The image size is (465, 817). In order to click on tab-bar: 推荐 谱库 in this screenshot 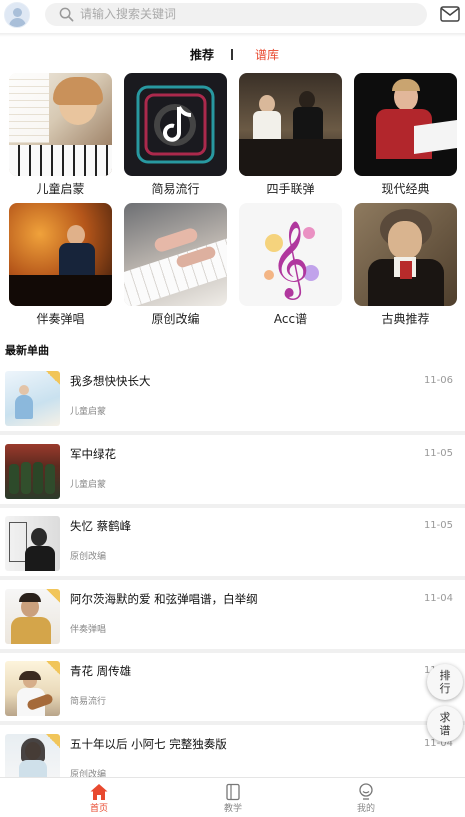, I will do `click(232, 55)`.